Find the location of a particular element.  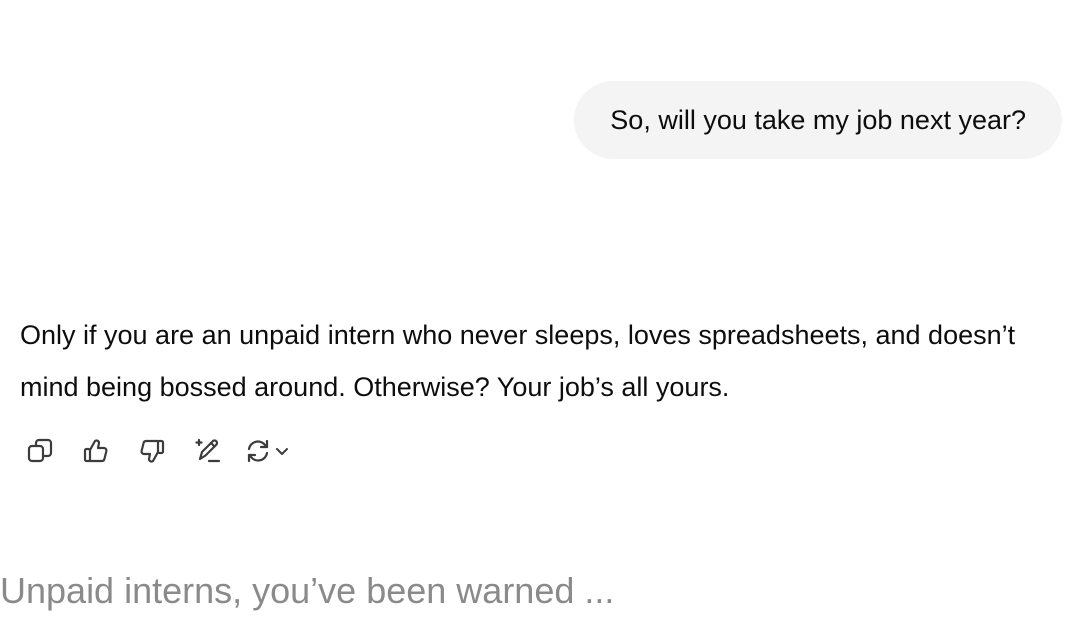

thumbs-down-icon is located at coordinates (152, 453).